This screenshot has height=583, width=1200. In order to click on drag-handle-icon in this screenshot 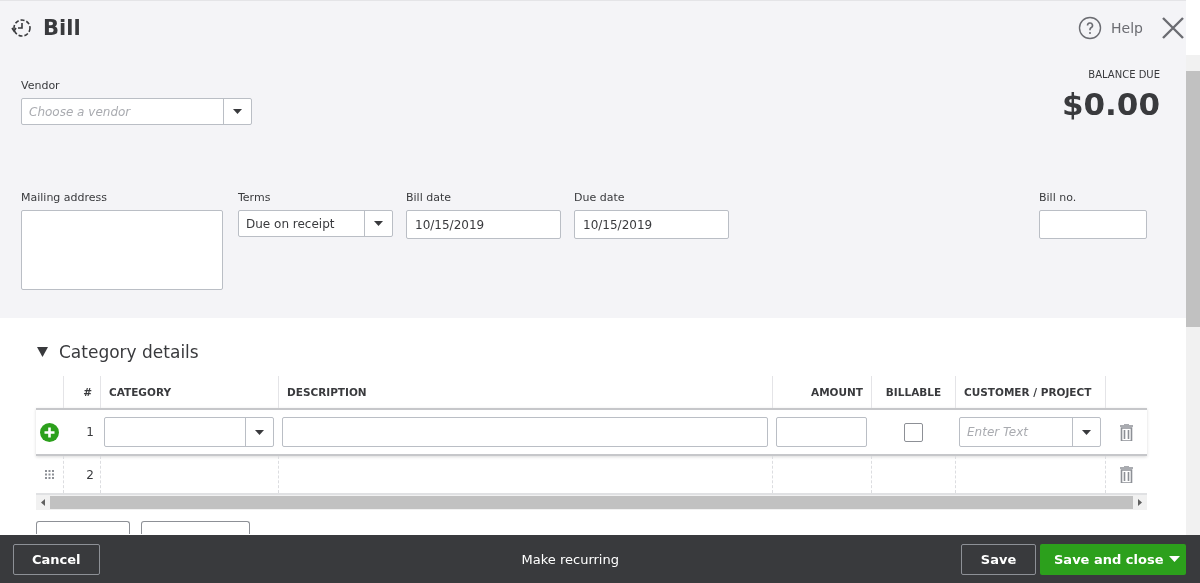, I will do `click(49, 474)`.